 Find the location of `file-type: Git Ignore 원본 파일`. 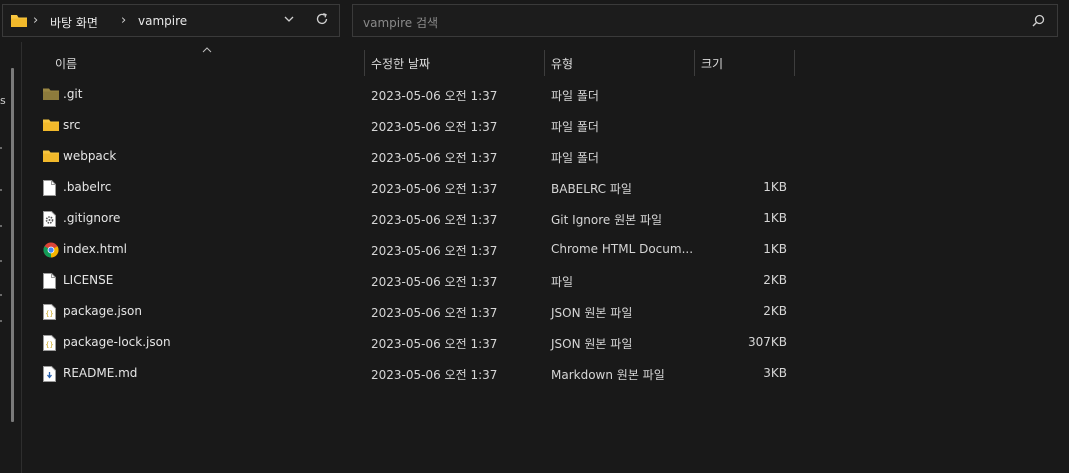

file-type: Git Ignore 원본 파일 is located at coordinates (607, 220).